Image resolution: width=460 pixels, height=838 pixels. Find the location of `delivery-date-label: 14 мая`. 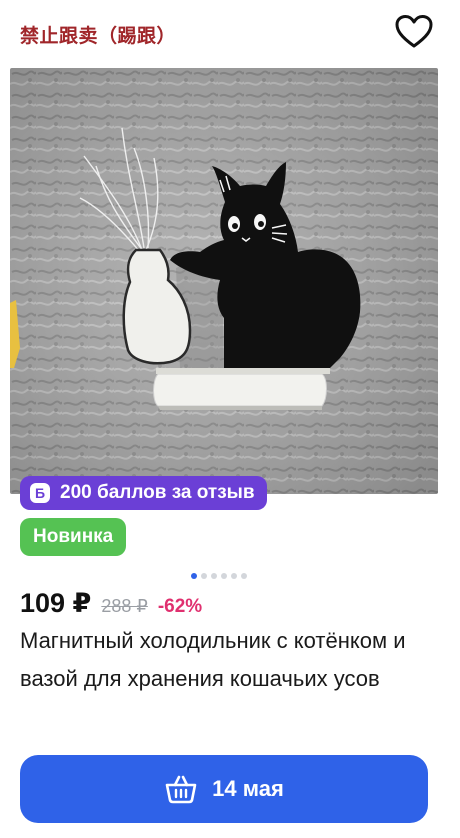

delivery-date-label: 14 мая is located at coordinates (248, 788).